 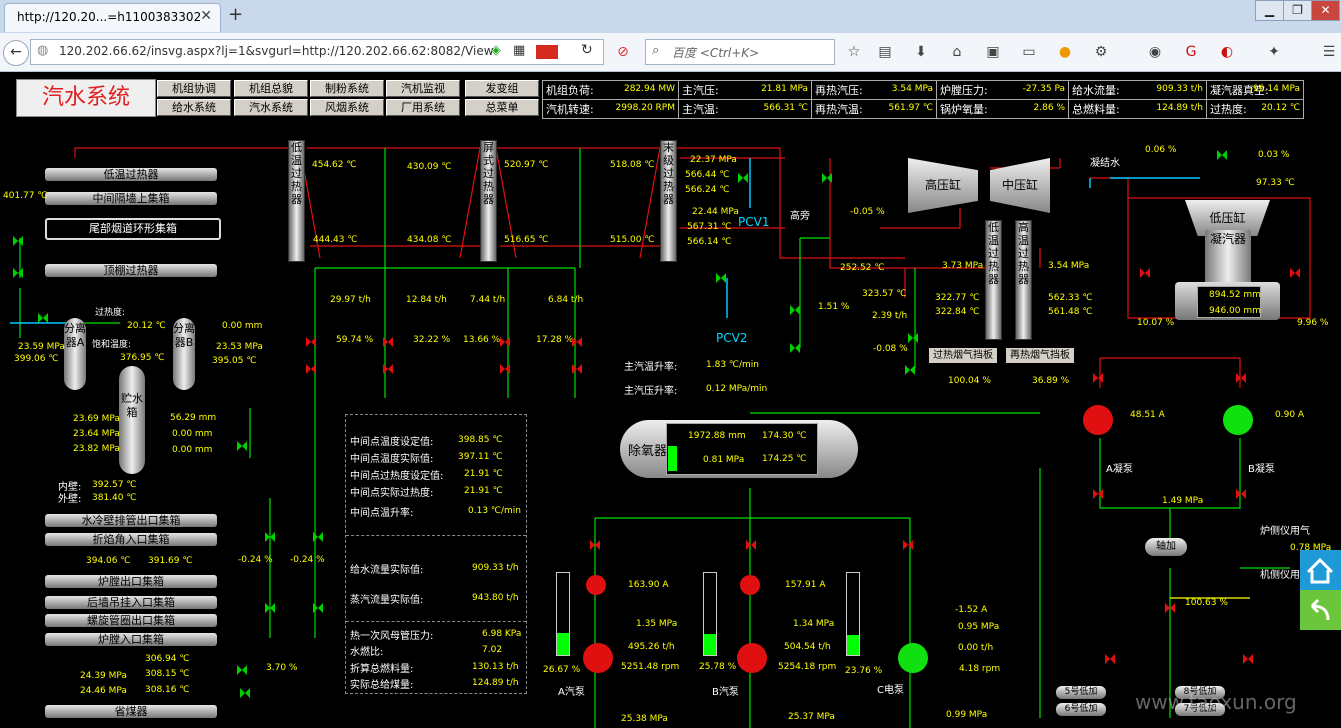 What do you see at coordinates (1002, 90) in the screenshot?
I see `stat-cell: 炉膛压力: -27.35 Pa` at bounding box center [1002, 90].